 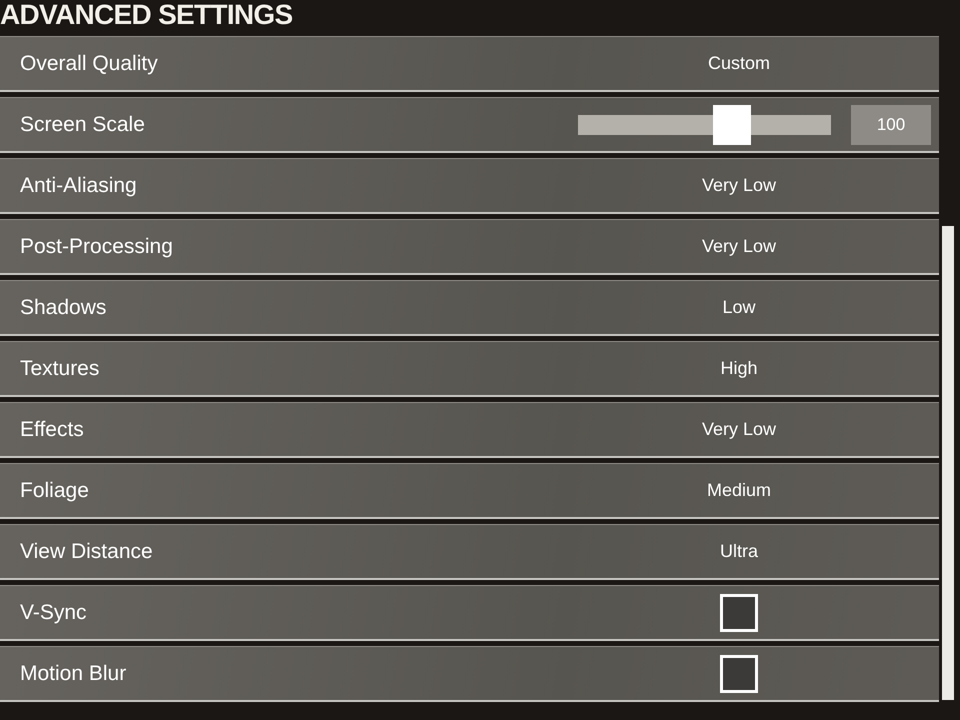 What do you see at coordinates (739, 307) in the screenshot?
I see `option-value: Low` at bounding box center [739, 307].